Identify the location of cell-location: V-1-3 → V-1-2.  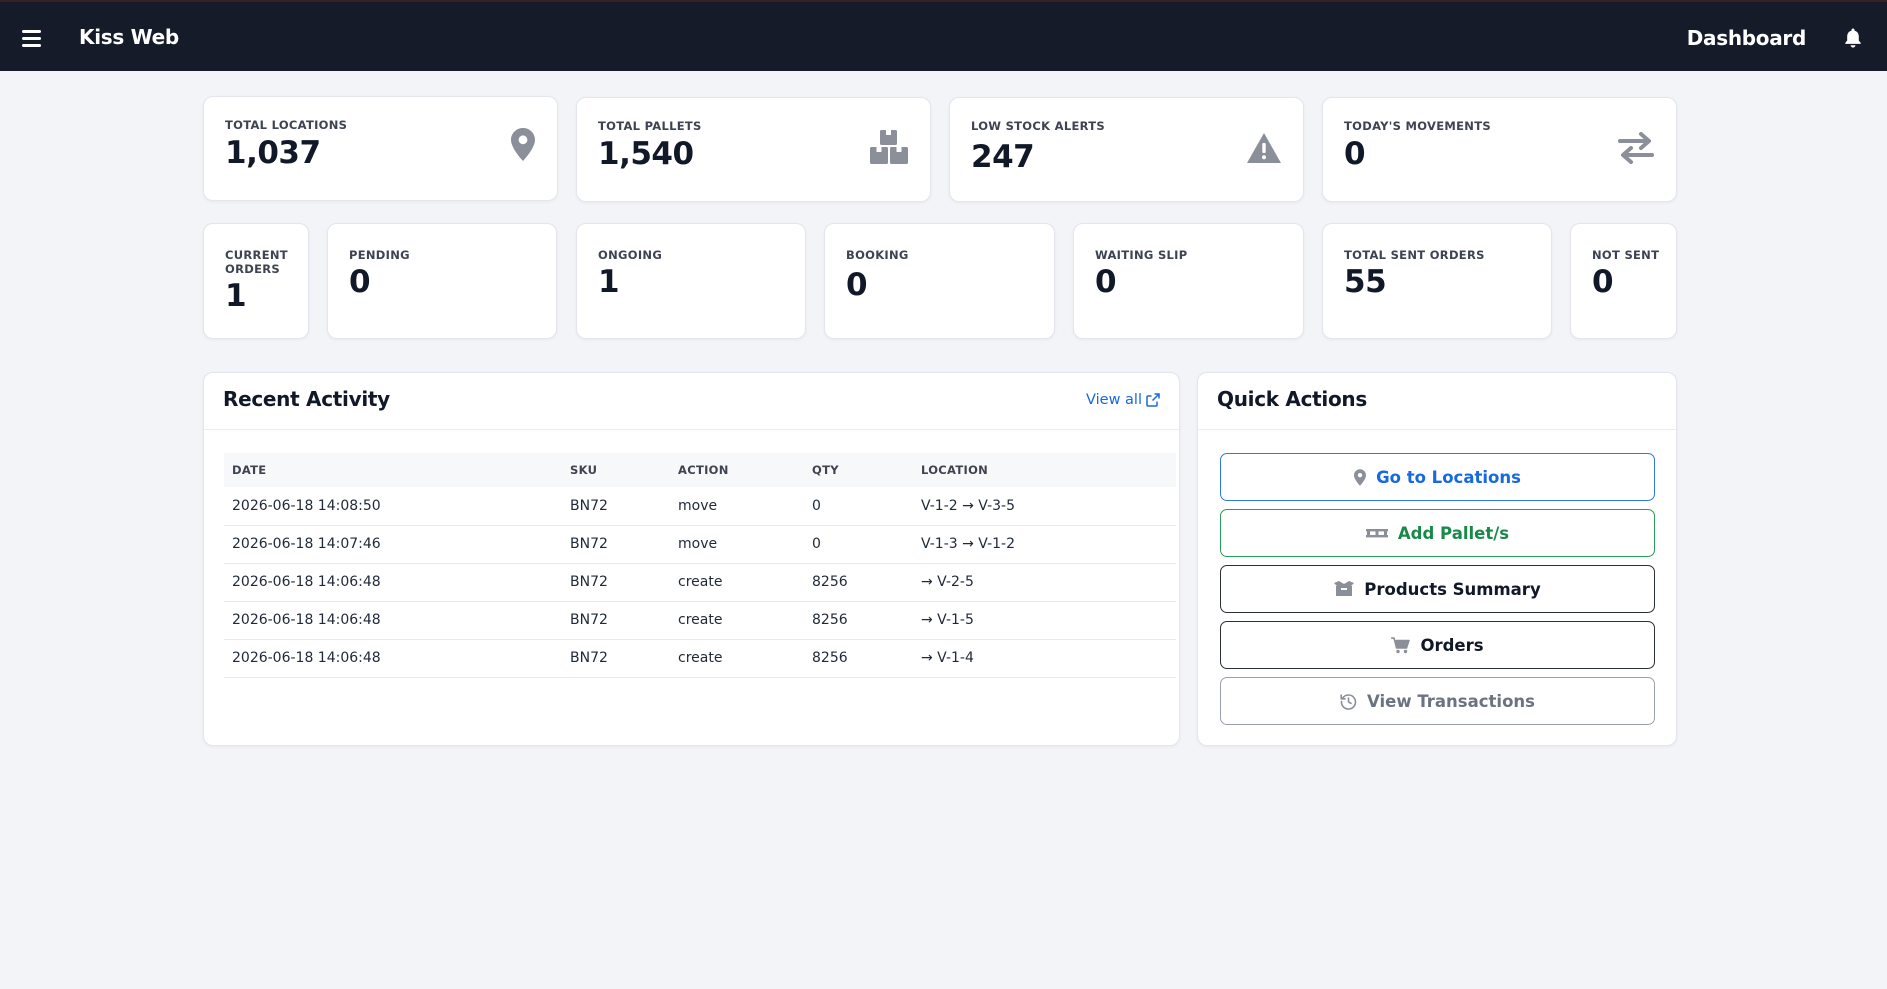
(1044, 544).